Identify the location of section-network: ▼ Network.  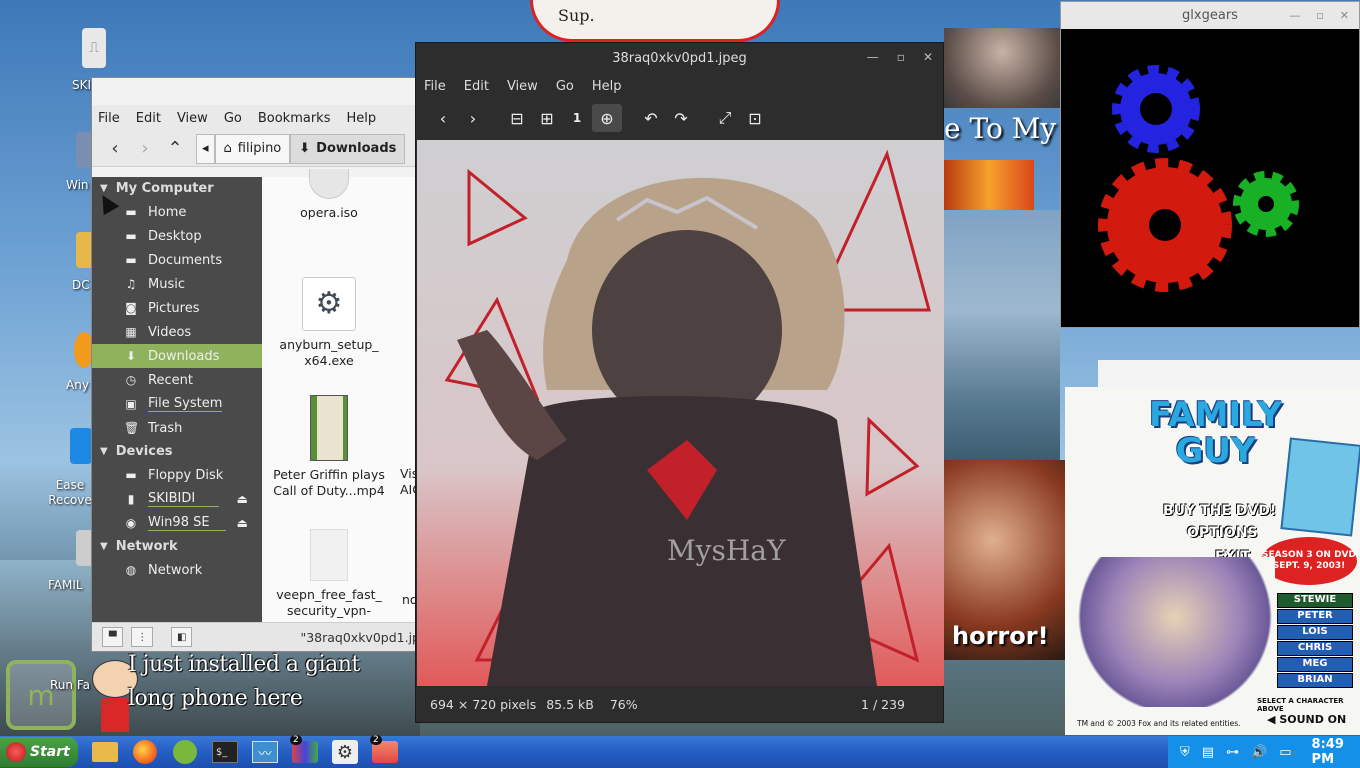
(177, 546).